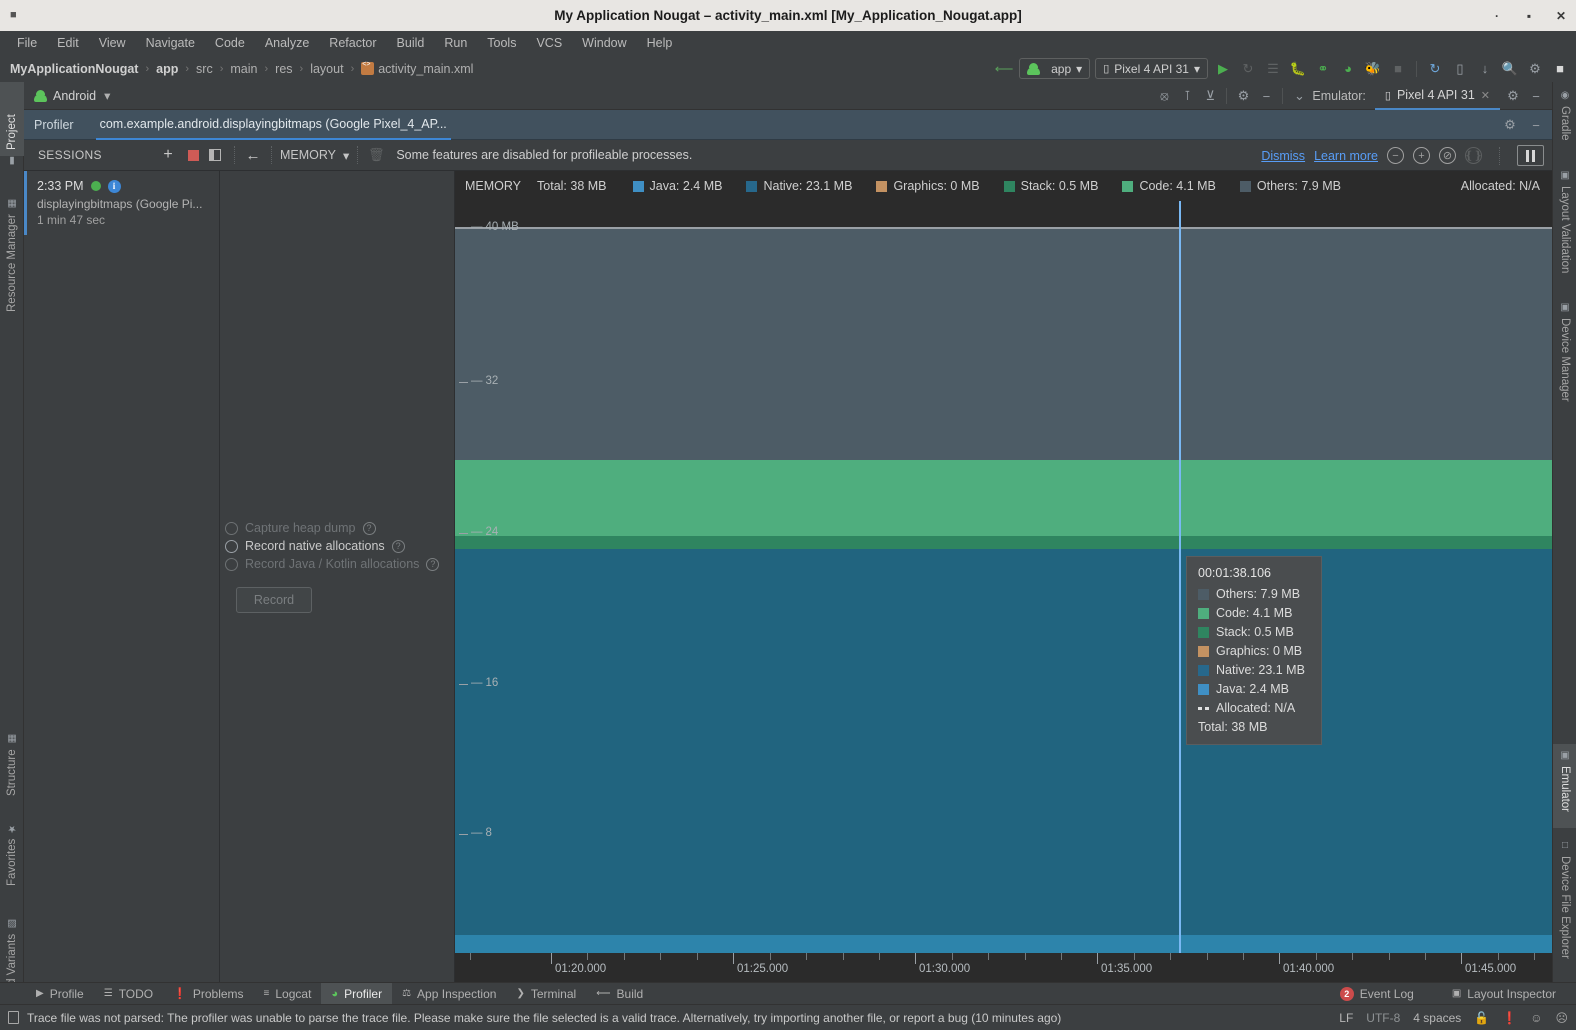 This screenshot has height=1030, width=1576. What do you see at coordinates (128, 994) in the screenshot?
I see `bottom-tab-todo: ☰ TODO` at bounding box center [128, 994].